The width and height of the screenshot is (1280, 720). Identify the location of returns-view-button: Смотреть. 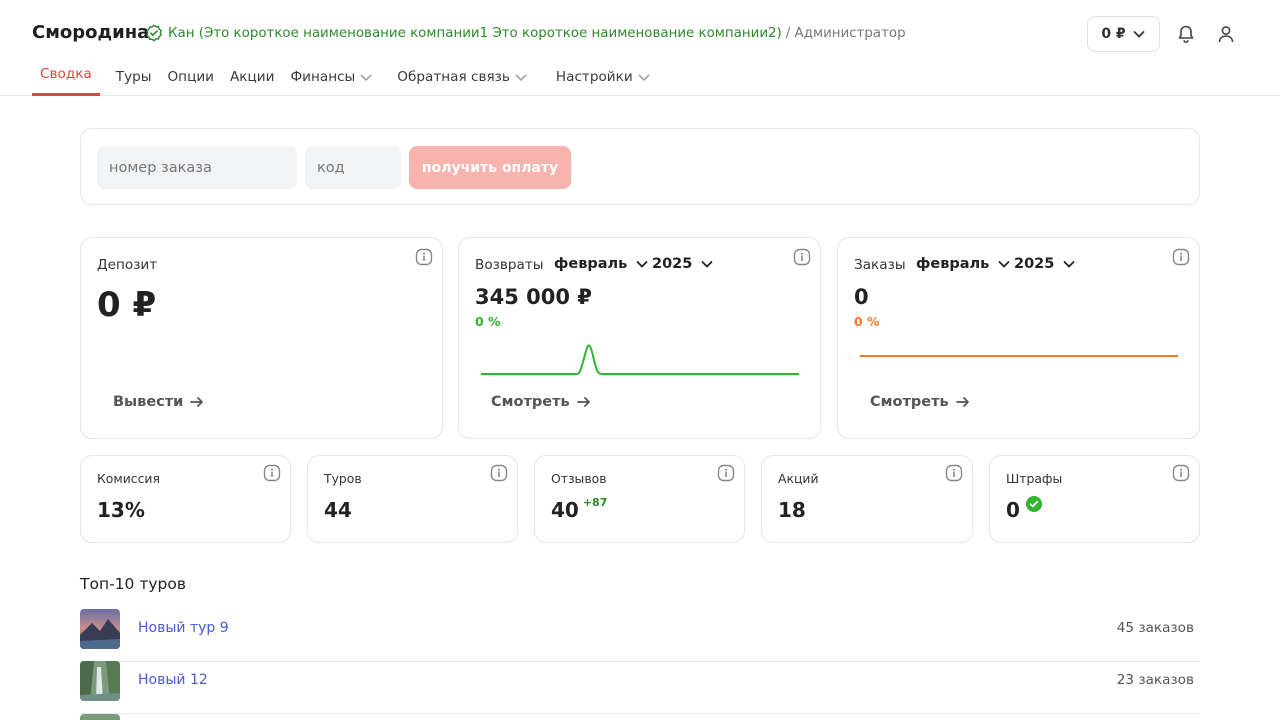
(541, 402).